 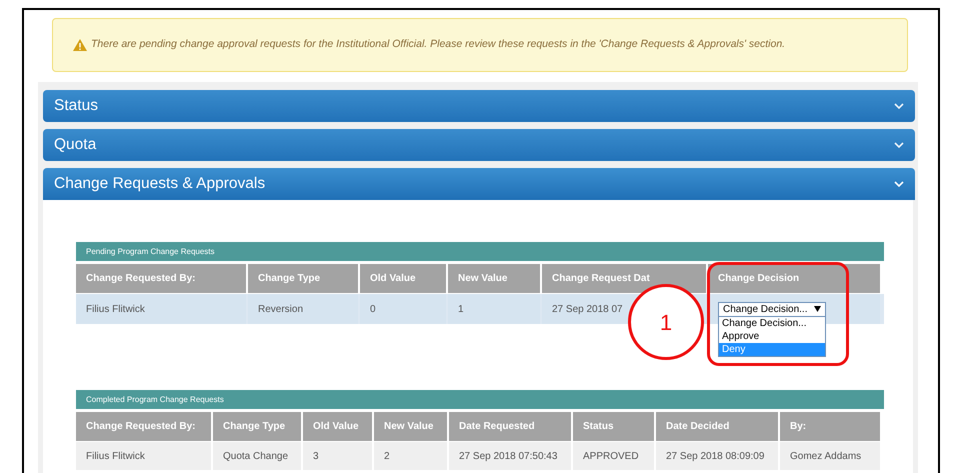 What do you see at coordinates (830, 456) in the screenshot?
I see `table-cell: Gomez Addams` at bounding box center [830, 456].